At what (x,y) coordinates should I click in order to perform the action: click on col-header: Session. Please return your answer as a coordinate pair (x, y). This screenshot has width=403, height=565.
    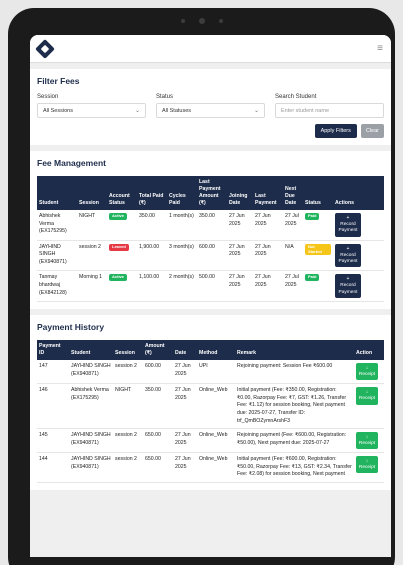
    Looking at the image, I should click on (92, 193).